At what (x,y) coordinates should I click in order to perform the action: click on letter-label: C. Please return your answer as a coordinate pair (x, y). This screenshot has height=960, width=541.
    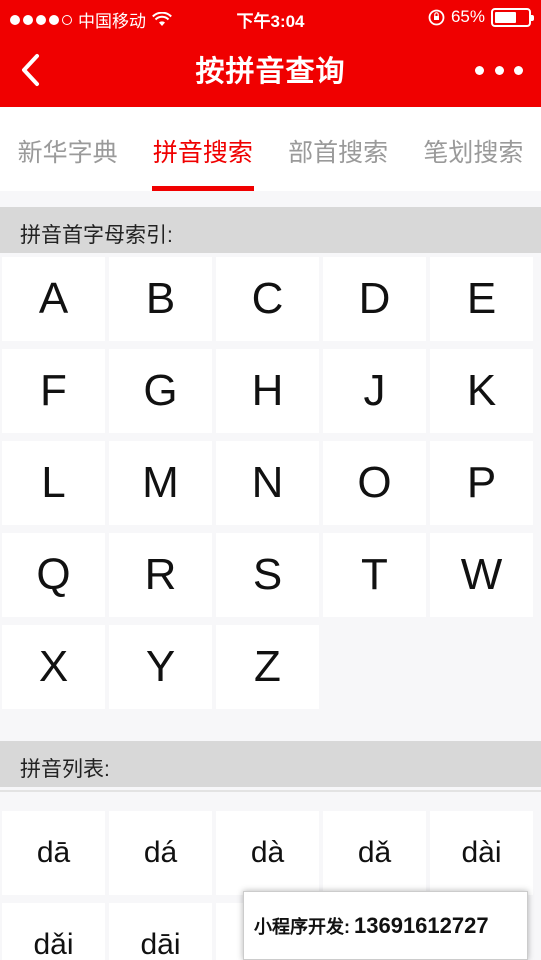
    Looking at the image, I should click on (267, 298).